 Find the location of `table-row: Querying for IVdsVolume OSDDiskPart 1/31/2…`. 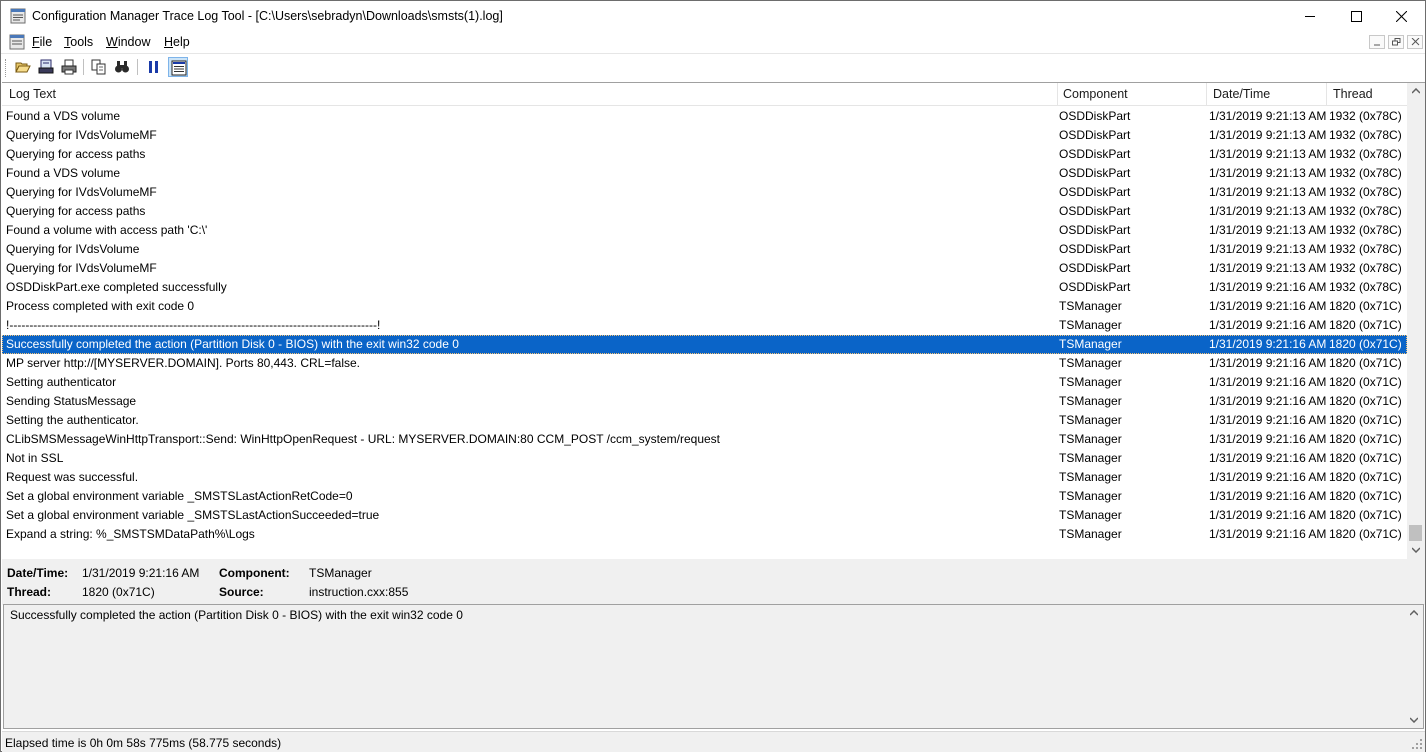

table-row: Querying for IVdsVolume OSDDiskPart 1/31/2… is located at coordinates (704, 249).